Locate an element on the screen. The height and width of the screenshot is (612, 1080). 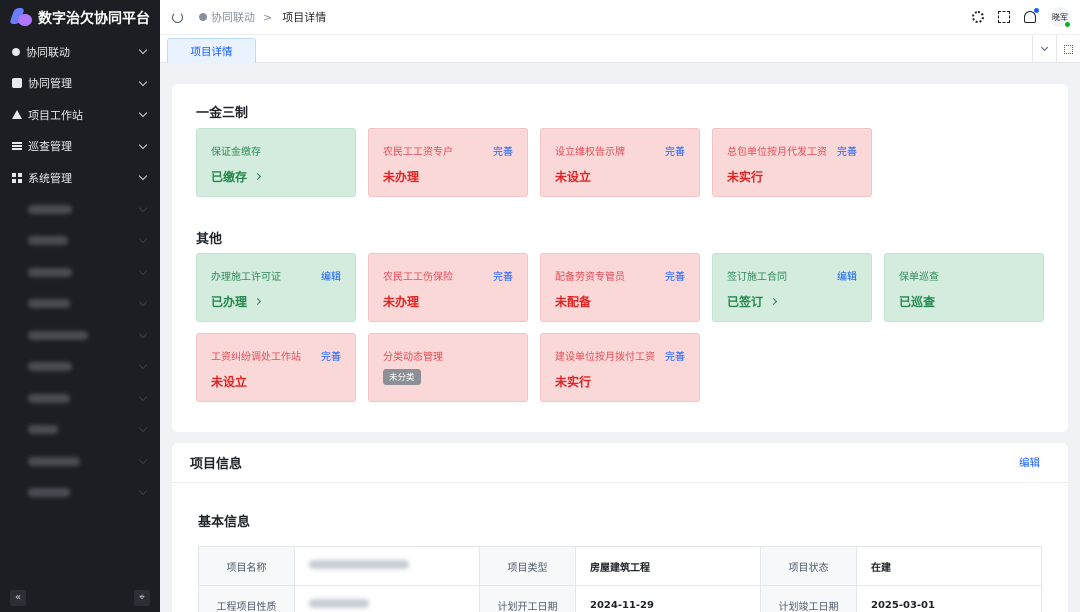
tile-status: 已巡查 is located at coordinates (917, 302).